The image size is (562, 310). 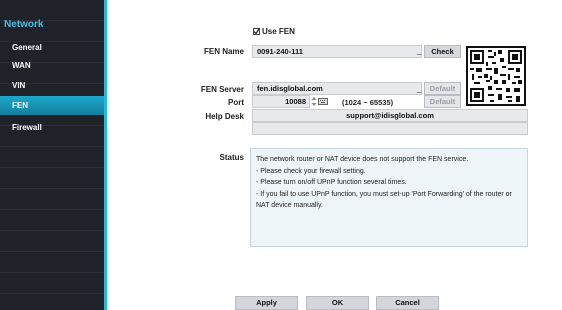 What do you see at coordinates (337, 88) in the screenshot?
I see `fen-server-field: fen.idisglobal.com` at bounding box center [337, 88].